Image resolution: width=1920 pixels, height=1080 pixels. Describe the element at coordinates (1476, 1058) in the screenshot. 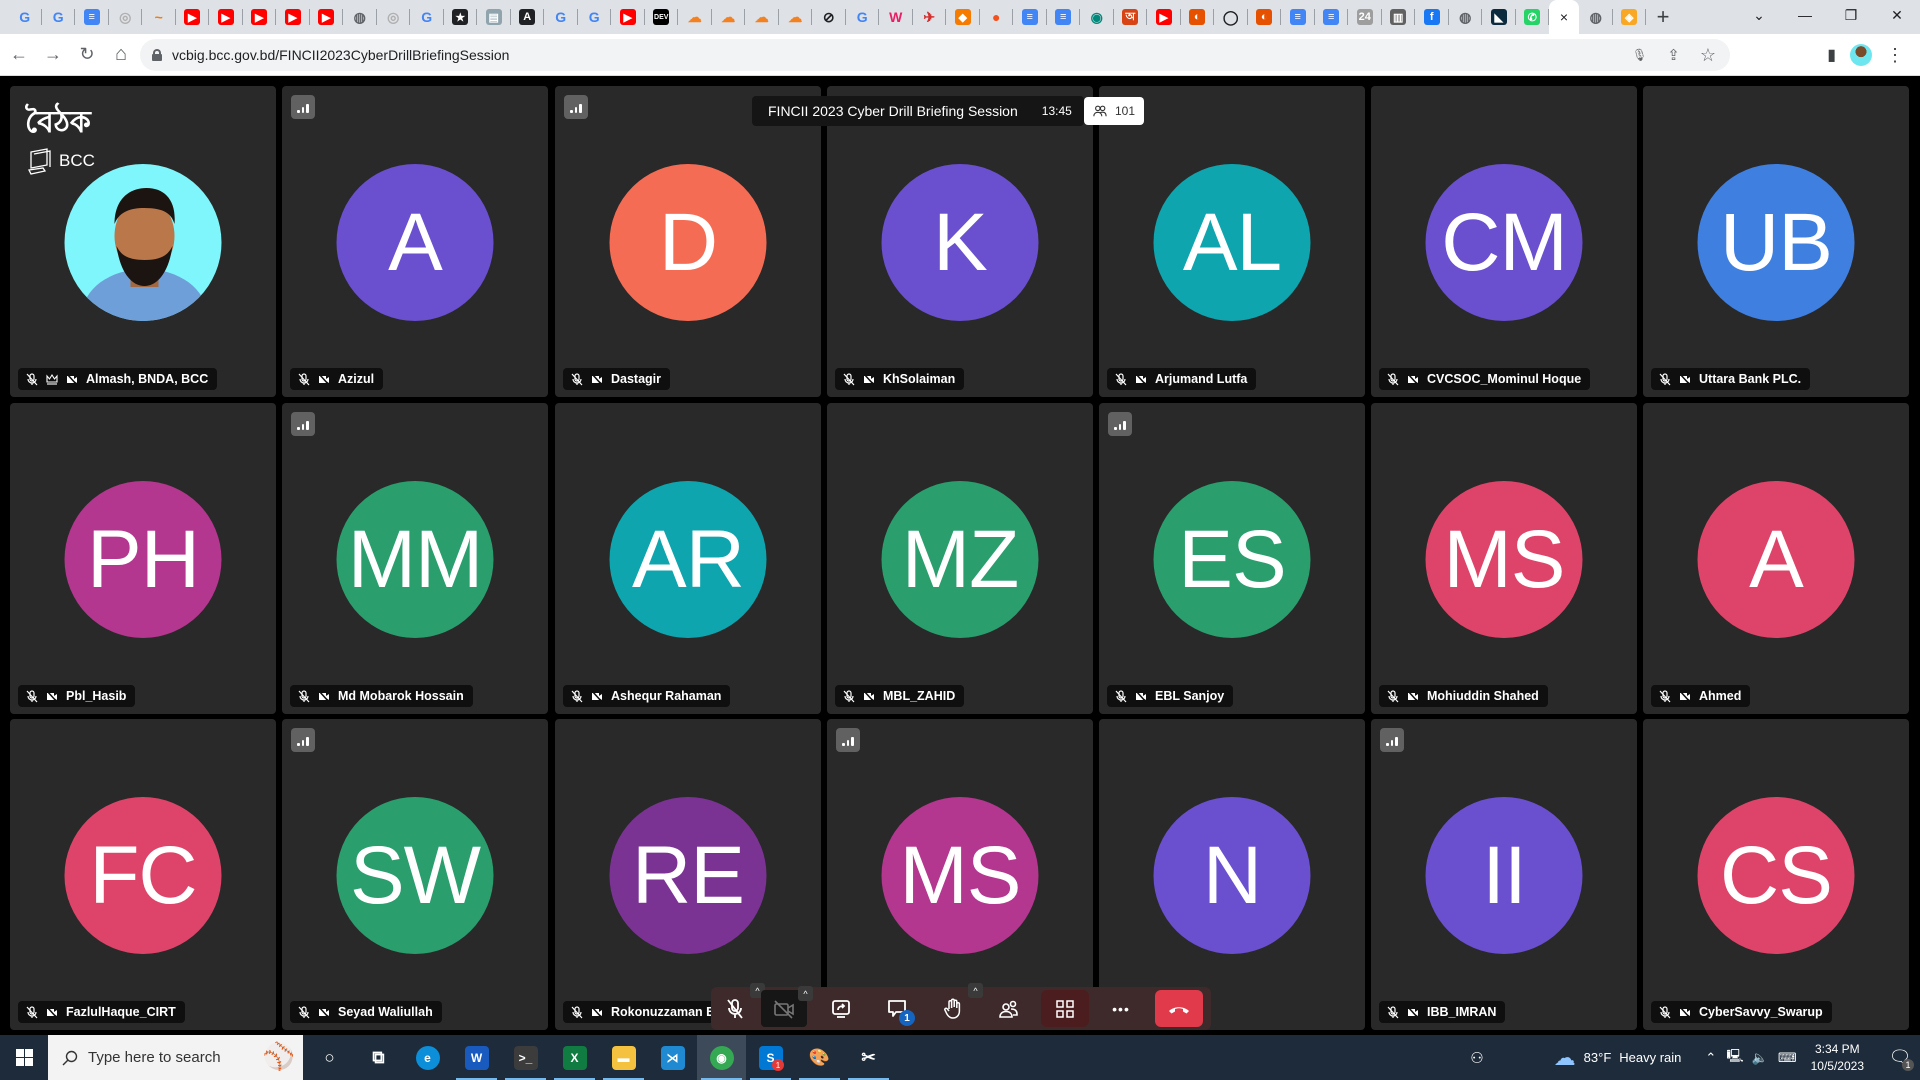

I see `people-tray-icon: ⚇` at that location.